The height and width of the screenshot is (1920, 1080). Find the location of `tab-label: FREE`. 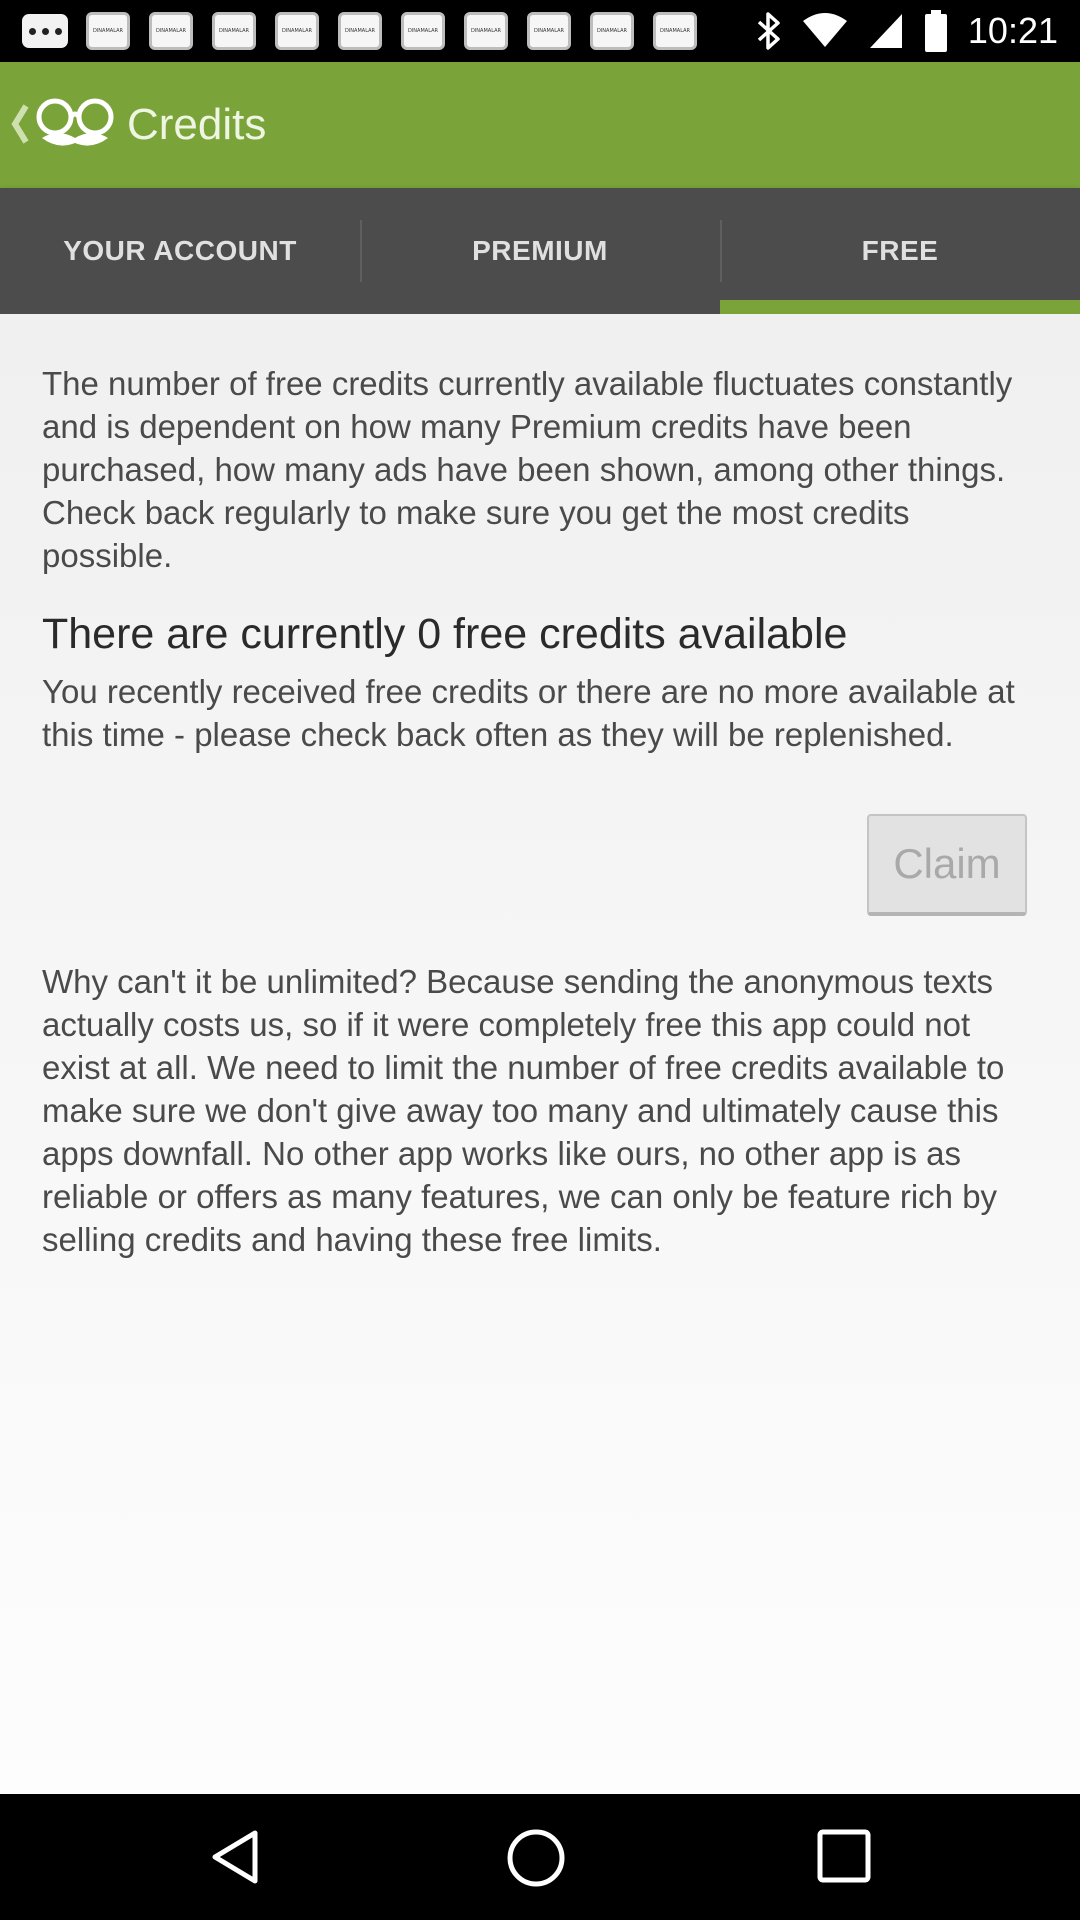

tab-label: FREE is located at coordinates (900, 250).